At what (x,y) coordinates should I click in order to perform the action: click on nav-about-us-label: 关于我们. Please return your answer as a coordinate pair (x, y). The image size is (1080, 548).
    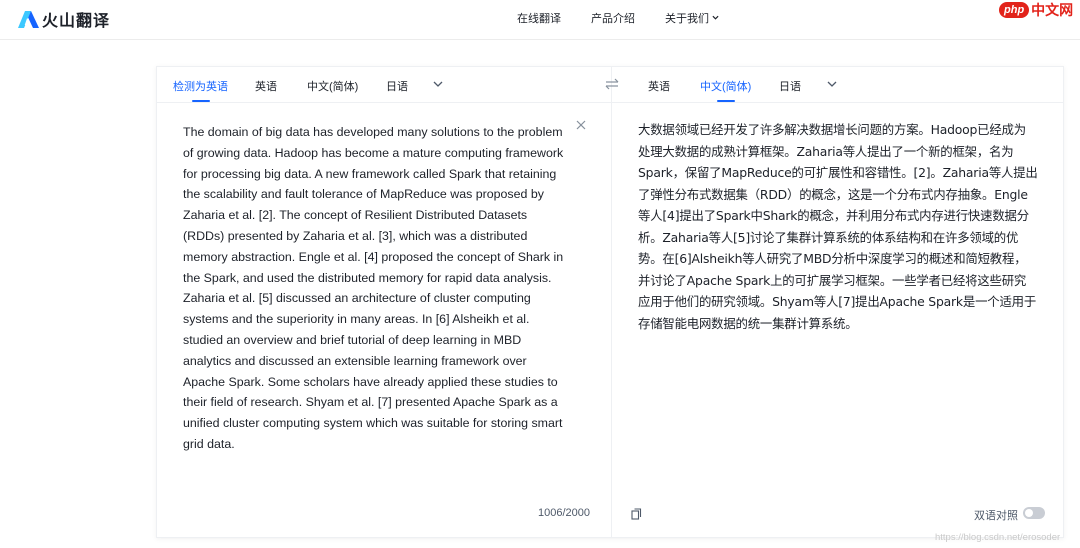
    Looking at the image, I should click on (687, 19).